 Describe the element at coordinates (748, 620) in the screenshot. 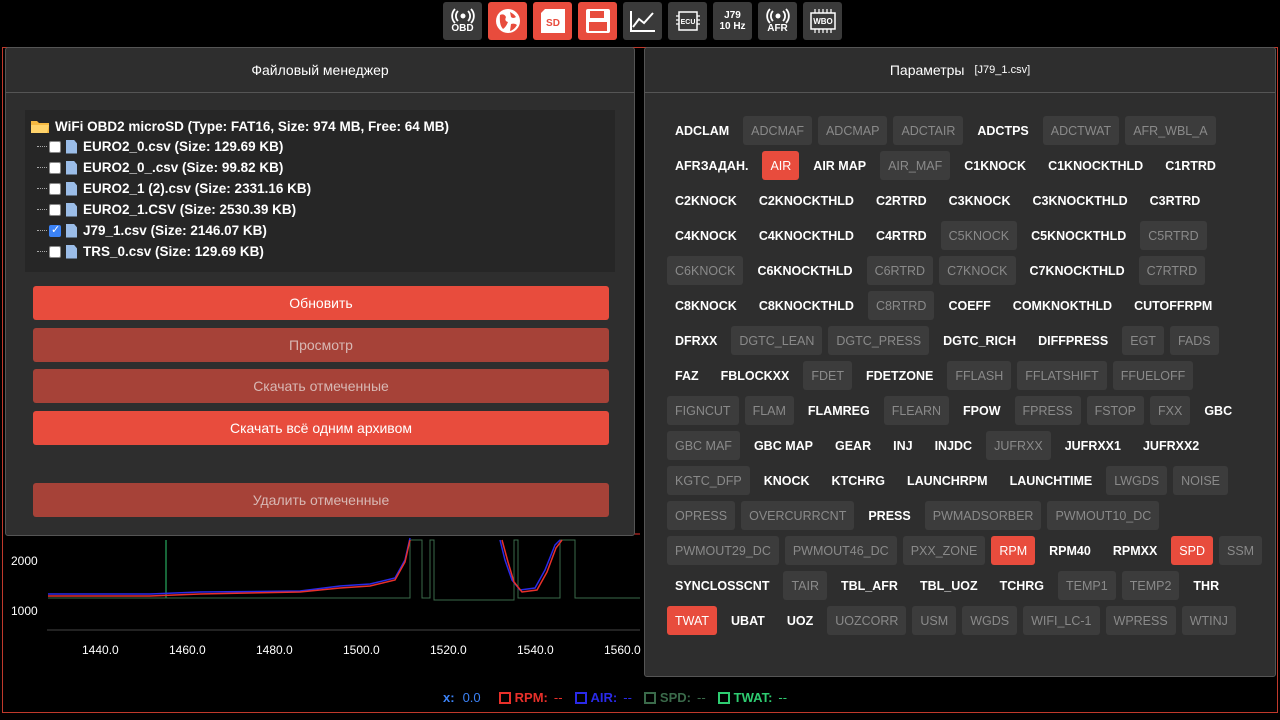

I see `parameter-tag: UBAT` at that location.